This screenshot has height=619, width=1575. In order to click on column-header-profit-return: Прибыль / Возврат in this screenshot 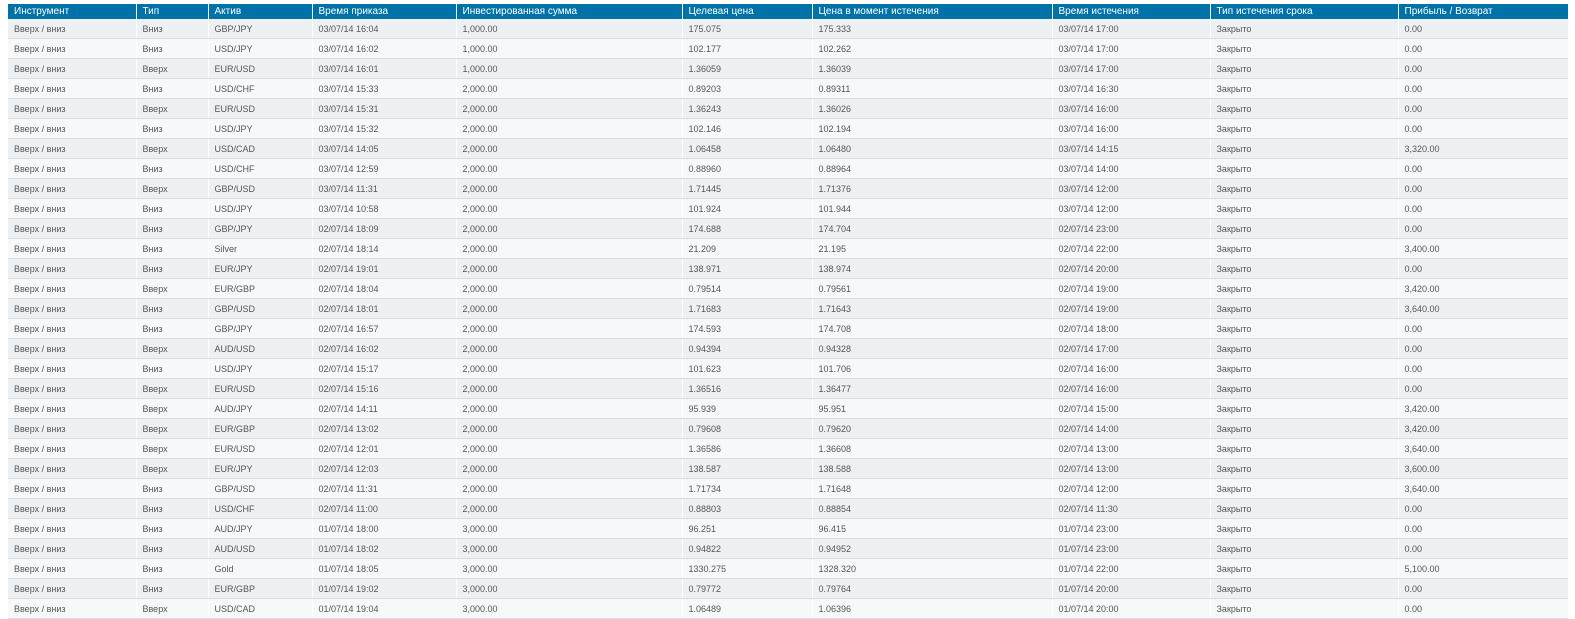, I will do `click(1482, 11)`.